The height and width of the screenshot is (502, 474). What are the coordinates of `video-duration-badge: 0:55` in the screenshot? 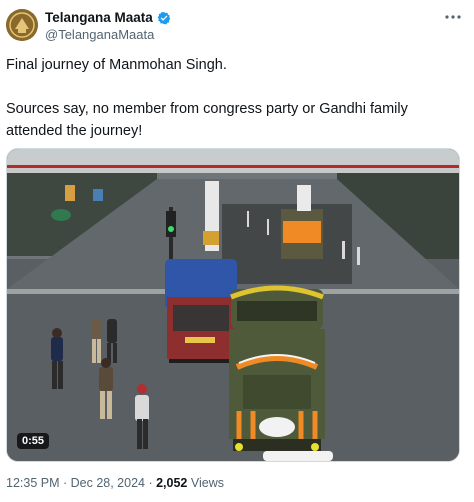 It's located at (33, 441).